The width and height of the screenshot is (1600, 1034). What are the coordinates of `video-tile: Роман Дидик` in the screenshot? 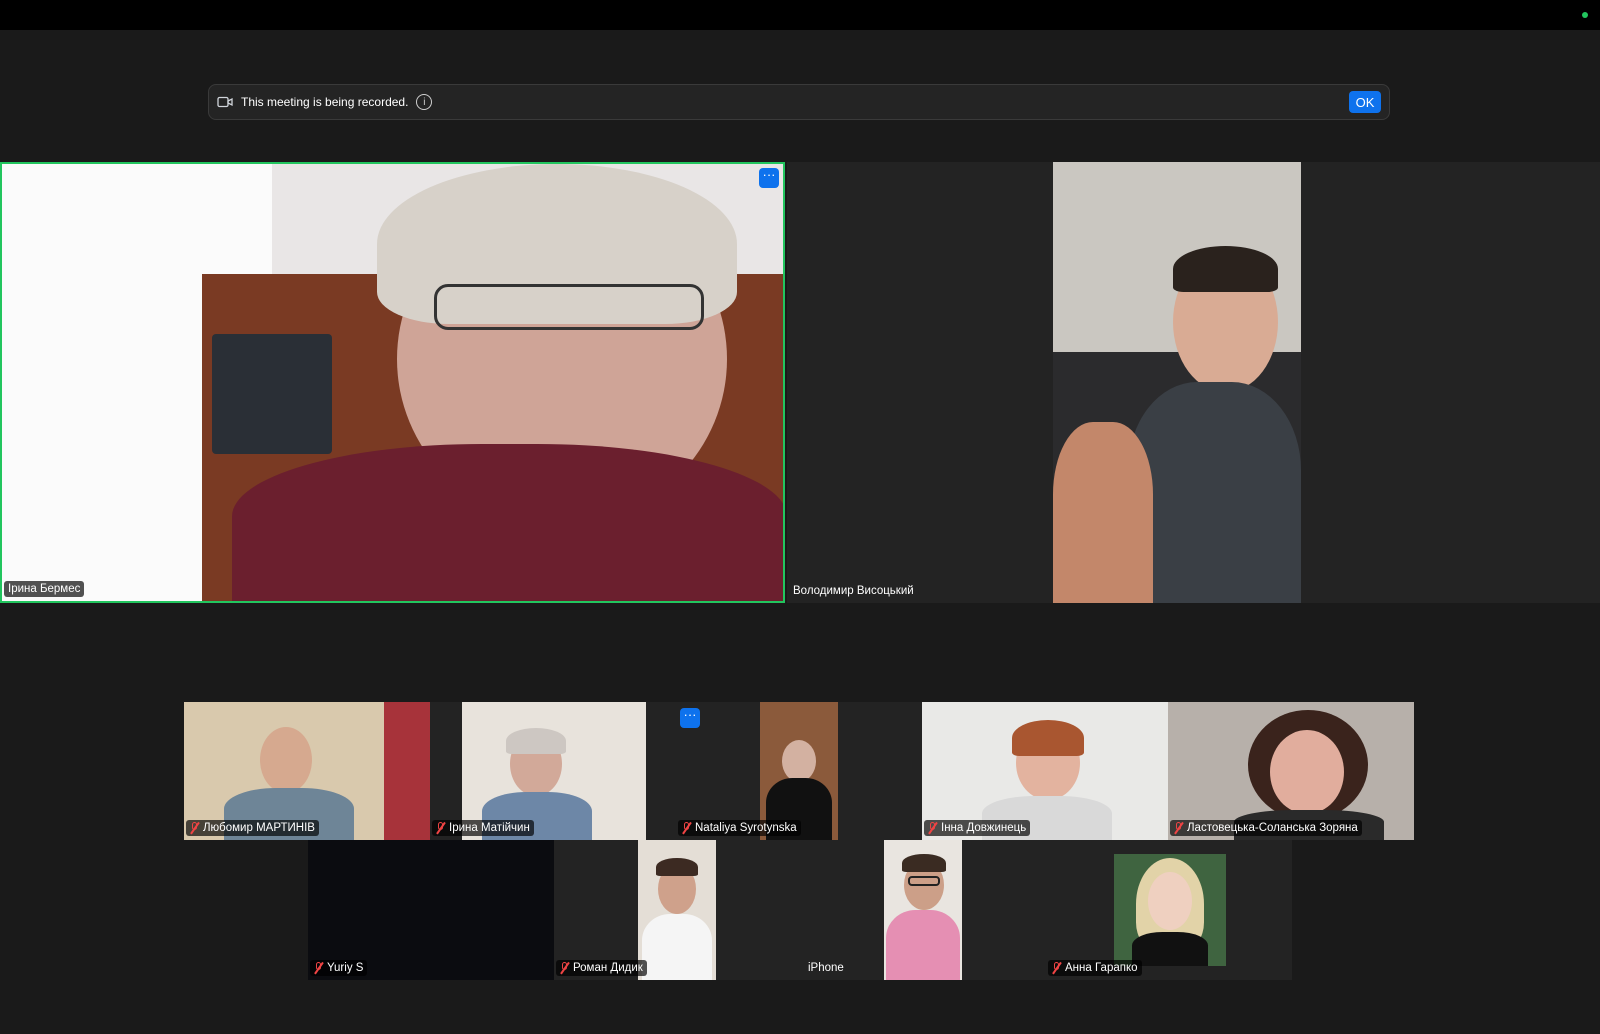 It's located at (677, 910).